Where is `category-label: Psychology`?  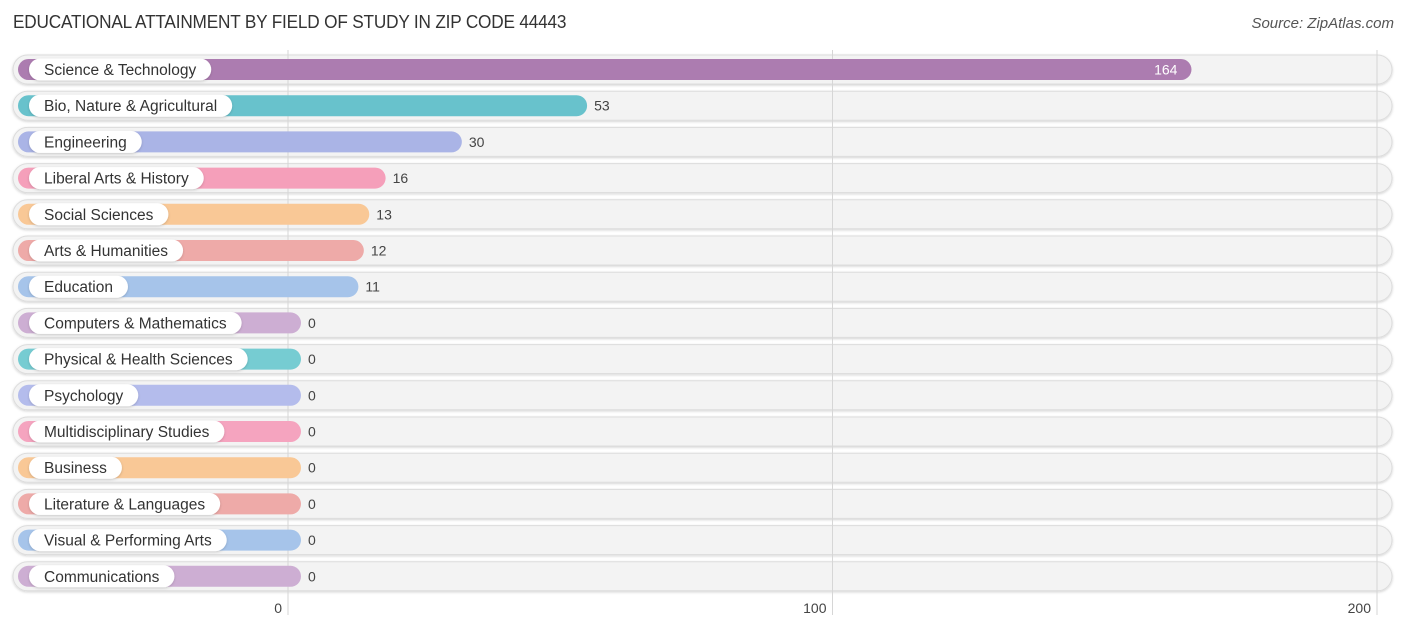
category-label: Psychology is located at coordinates (84, 396).